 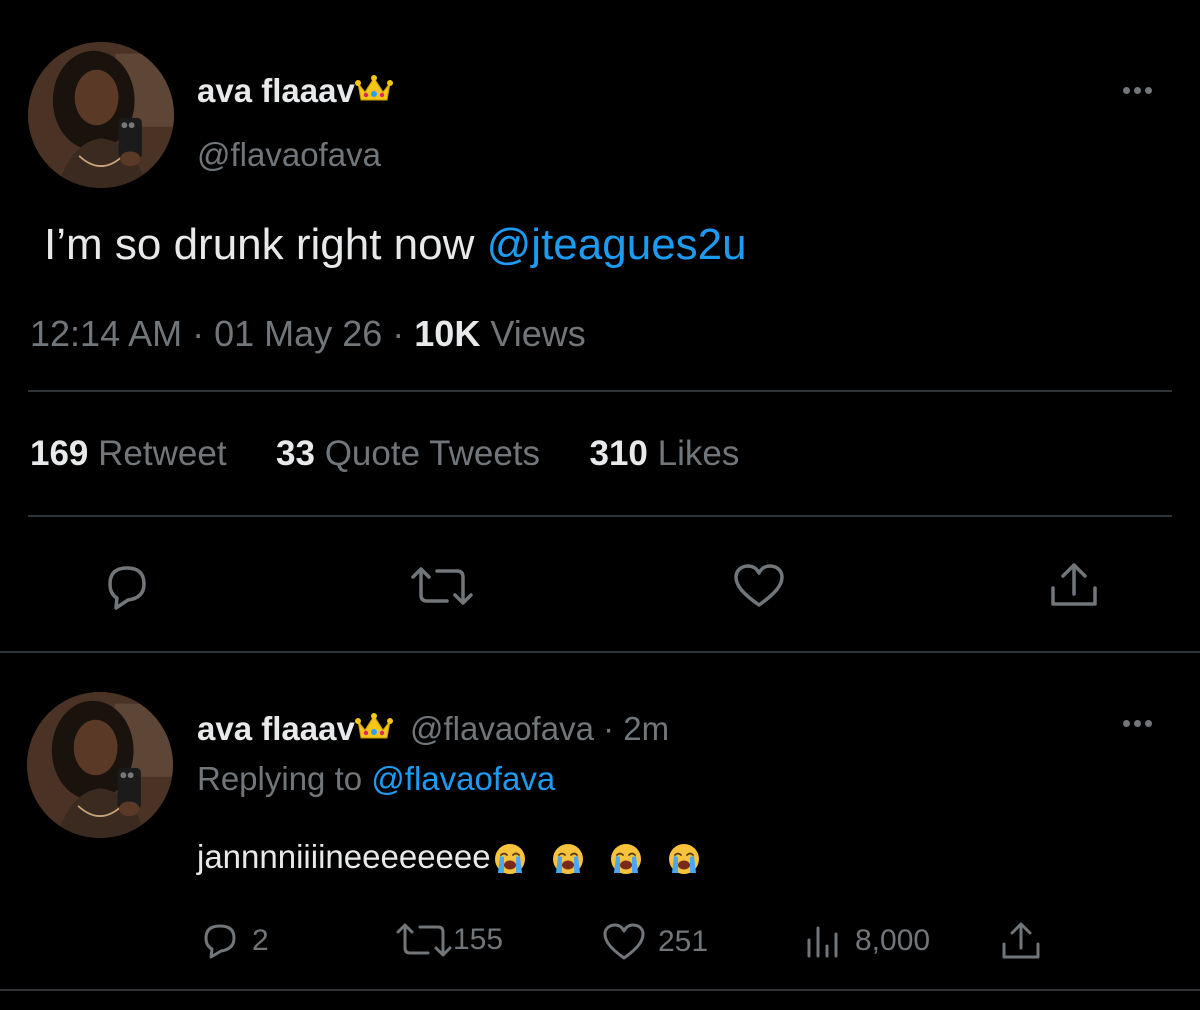 I want to click on likes-stat: 310 Likes, so click(x=664, y=453).